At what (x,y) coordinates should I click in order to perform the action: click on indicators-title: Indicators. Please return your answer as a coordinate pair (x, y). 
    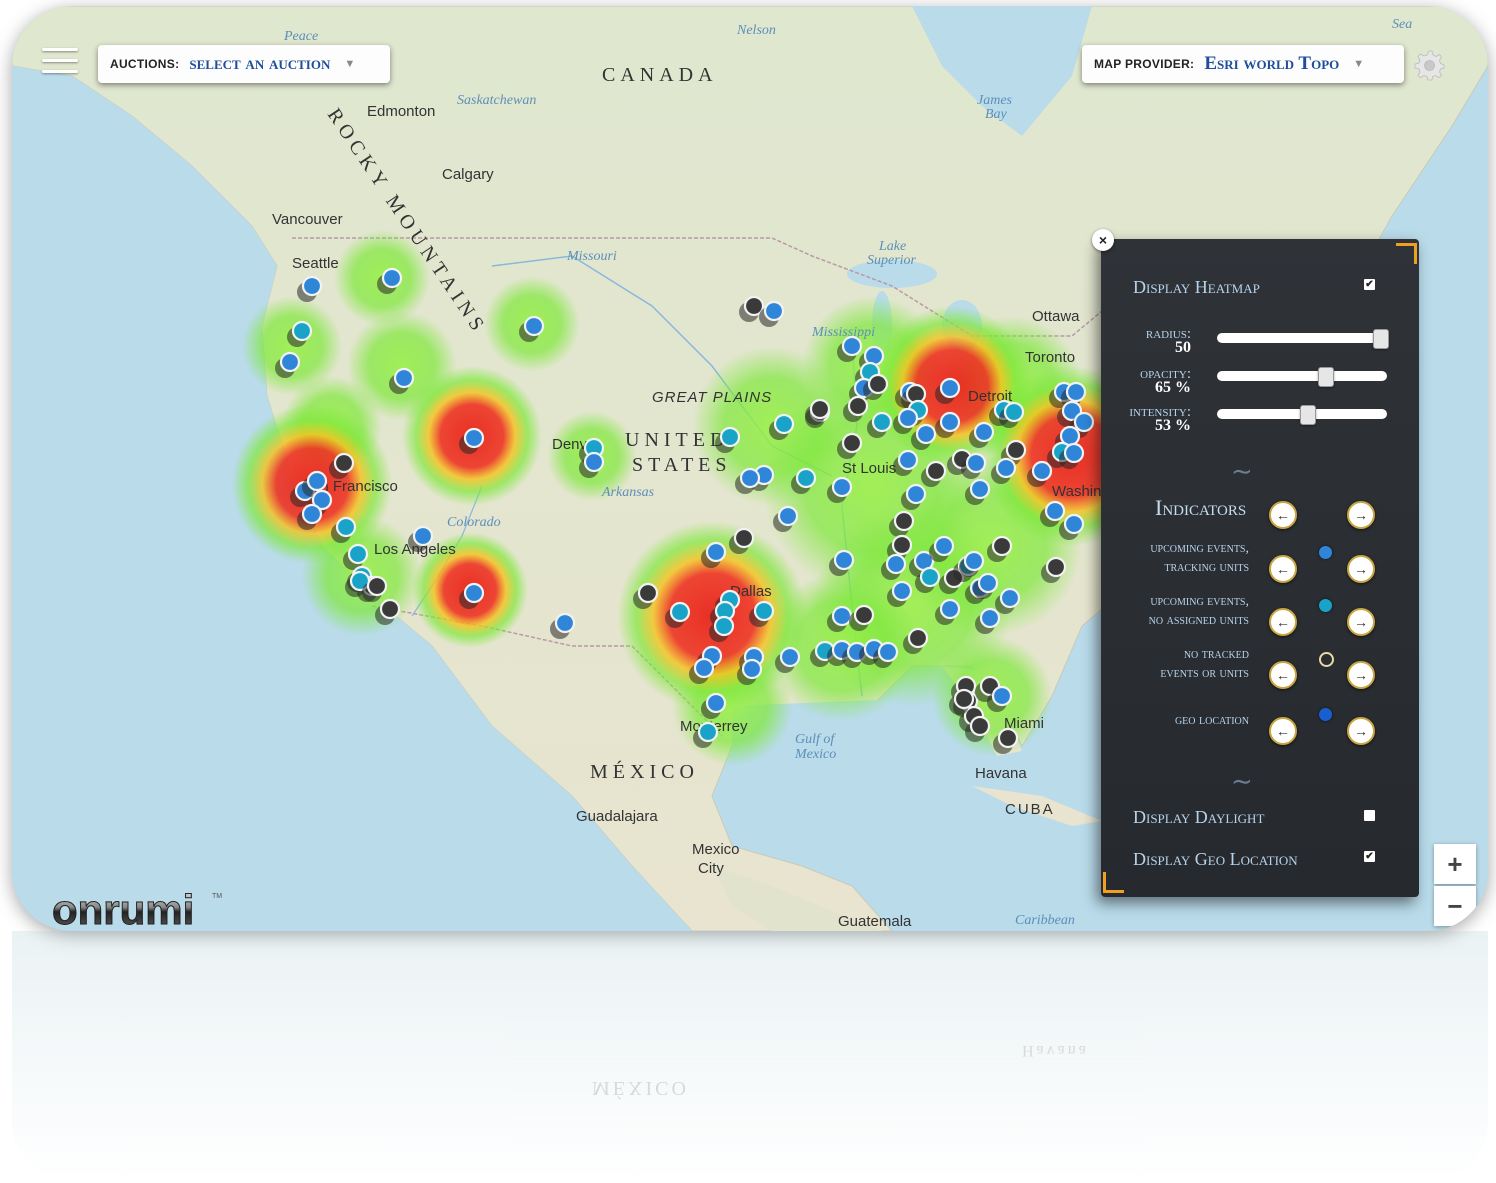
    Looking at the image, I should click on (1201, 507).